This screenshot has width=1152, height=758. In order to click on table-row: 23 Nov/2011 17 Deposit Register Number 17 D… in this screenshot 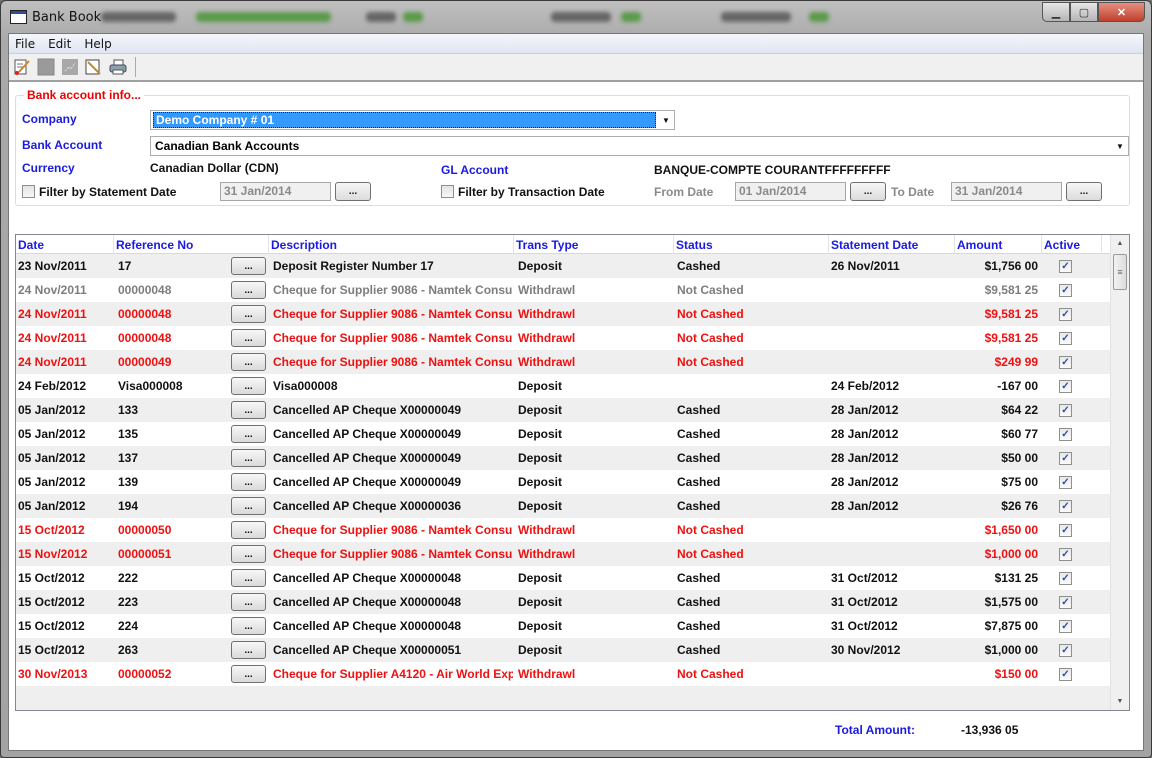, I will do `click(563, 266)`.